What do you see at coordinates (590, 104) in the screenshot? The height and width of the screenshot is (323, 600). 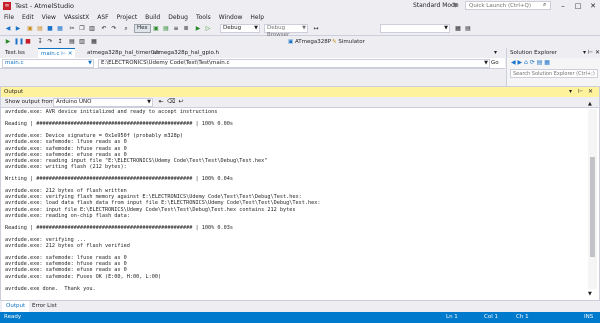 I see `scroll-up-icon: ▲` at bounding box center [590, 104].